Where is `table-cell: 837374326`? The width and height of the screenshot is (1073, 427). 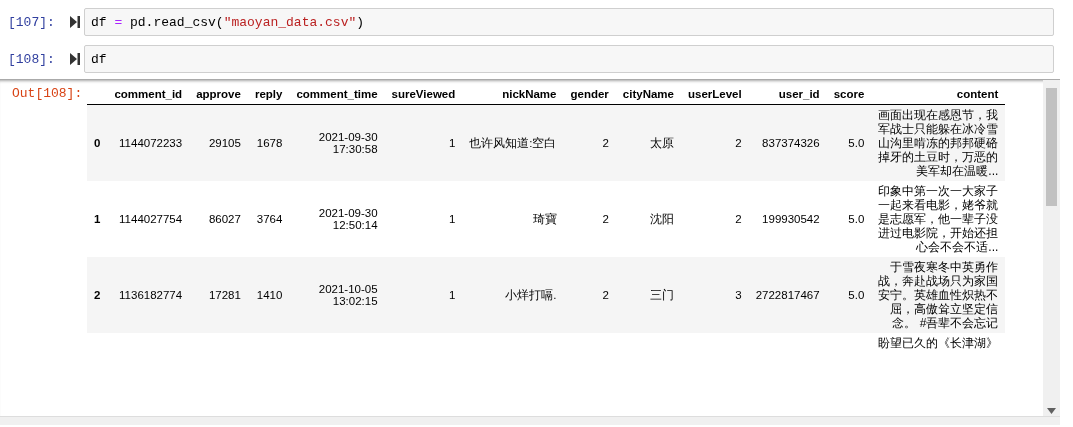
table-cell: 837374326 is located at coordinates (787, 142).